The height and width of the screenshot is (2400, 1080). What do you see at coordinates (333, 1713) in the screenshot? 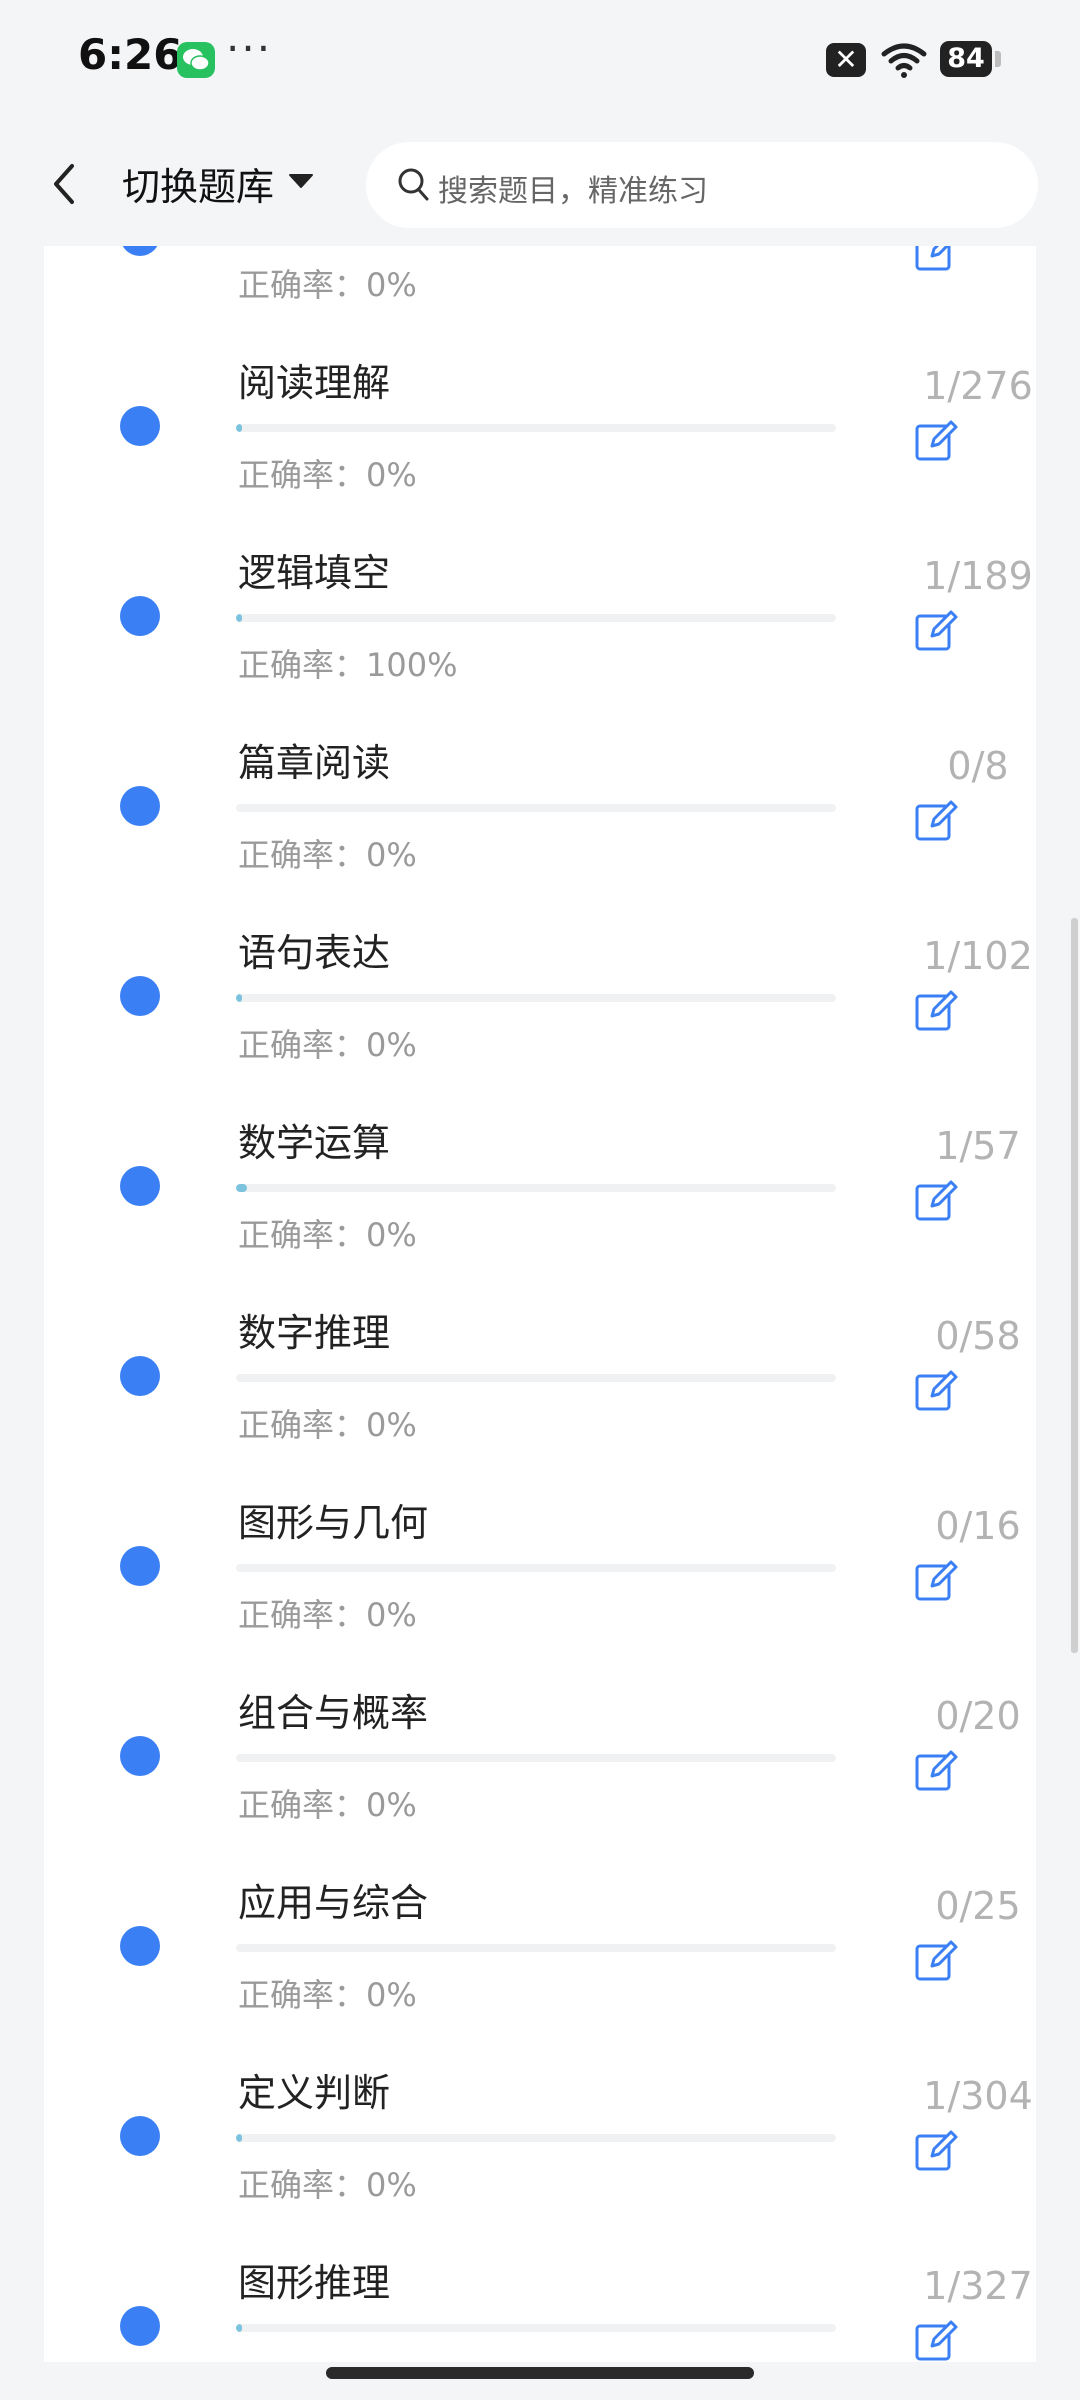
I see `category-title: 组合与概率` at bounding box center [333, 1713].